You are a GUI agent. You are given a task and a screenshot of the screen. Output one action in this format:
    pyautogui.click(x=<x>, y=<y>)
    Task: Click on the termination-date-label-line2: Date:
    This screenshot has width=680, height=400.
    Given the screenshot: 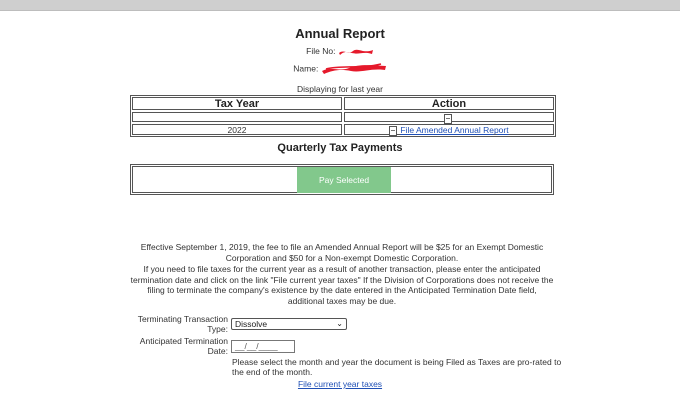 What is the action you would take?
    pyautogui.click(x=217, y=351)
    